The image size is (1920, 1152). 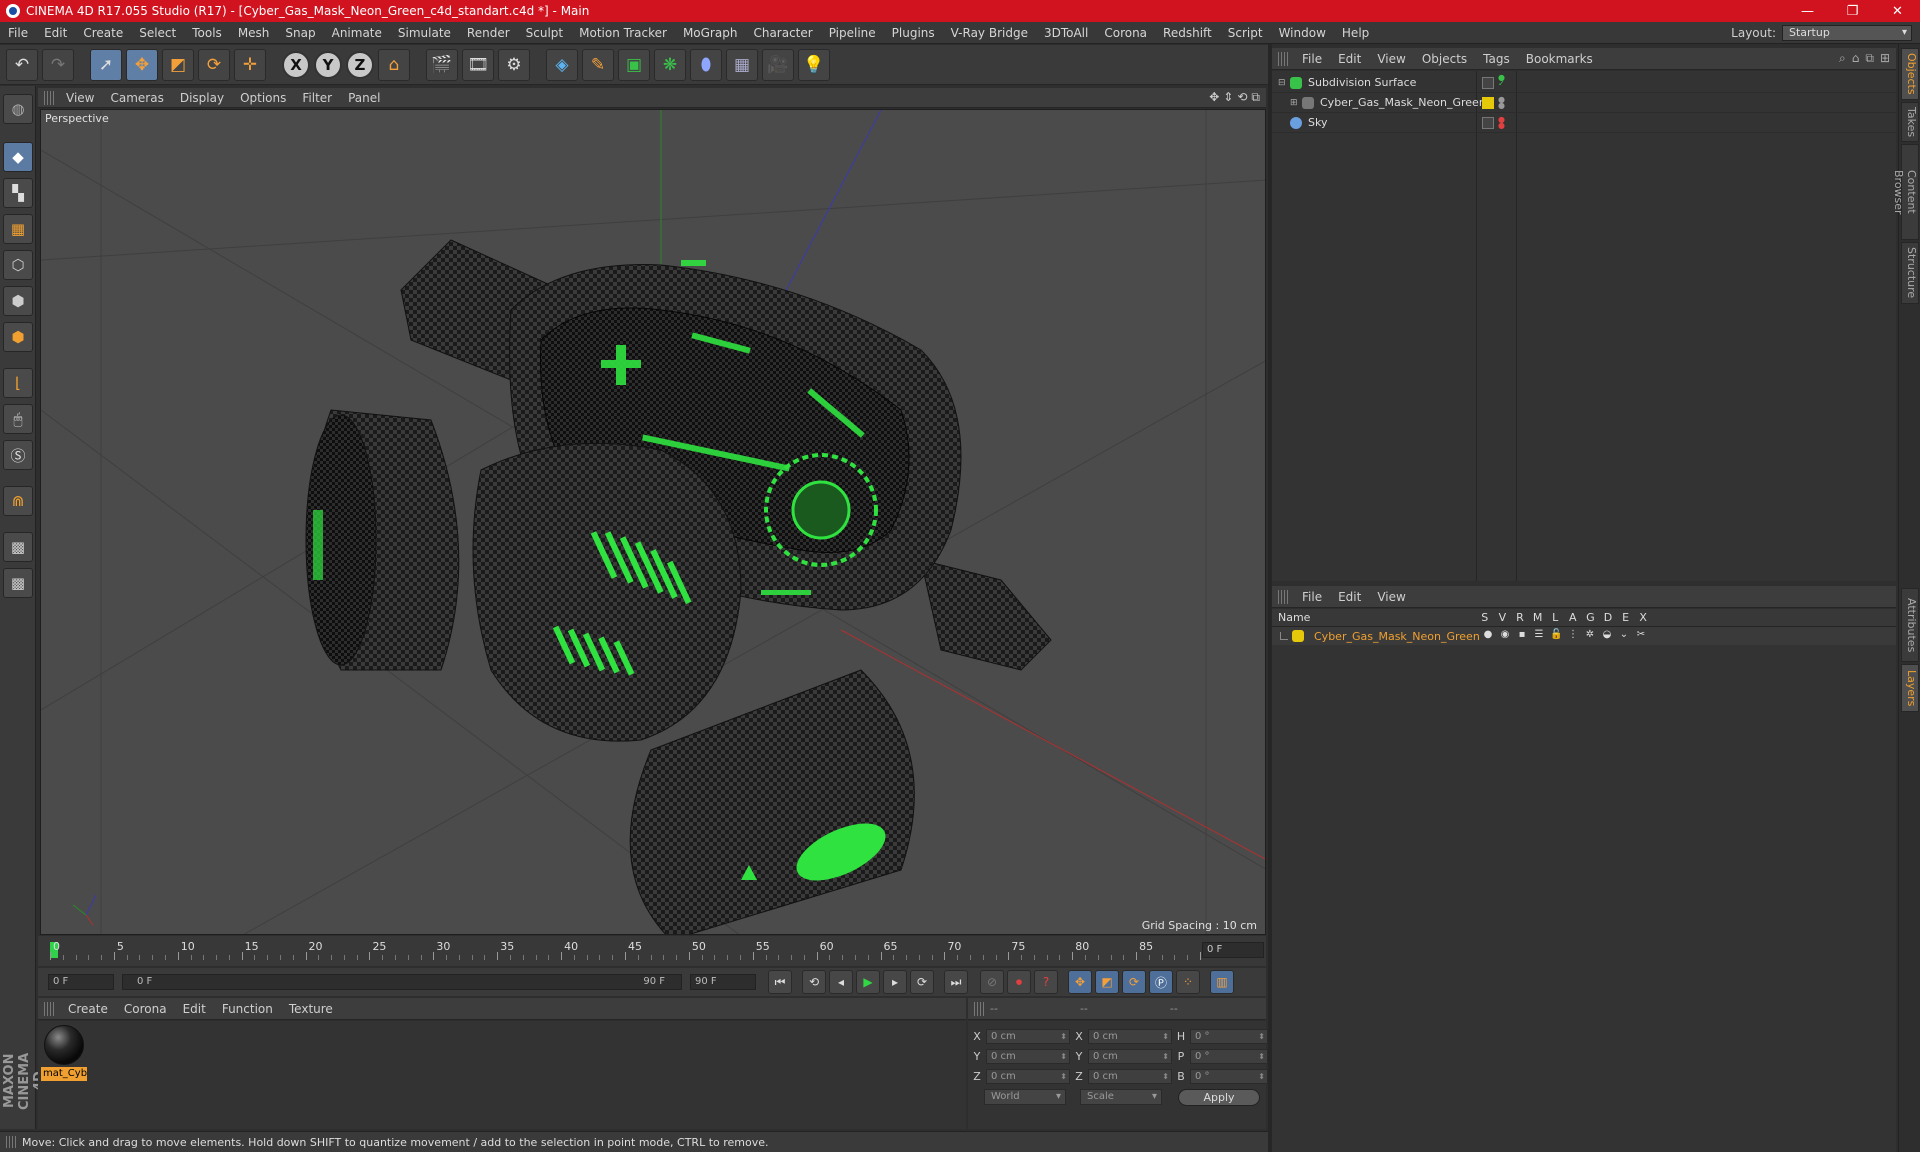 I want to click on menu-plugins: Plugins, so click(x=913, y=33).